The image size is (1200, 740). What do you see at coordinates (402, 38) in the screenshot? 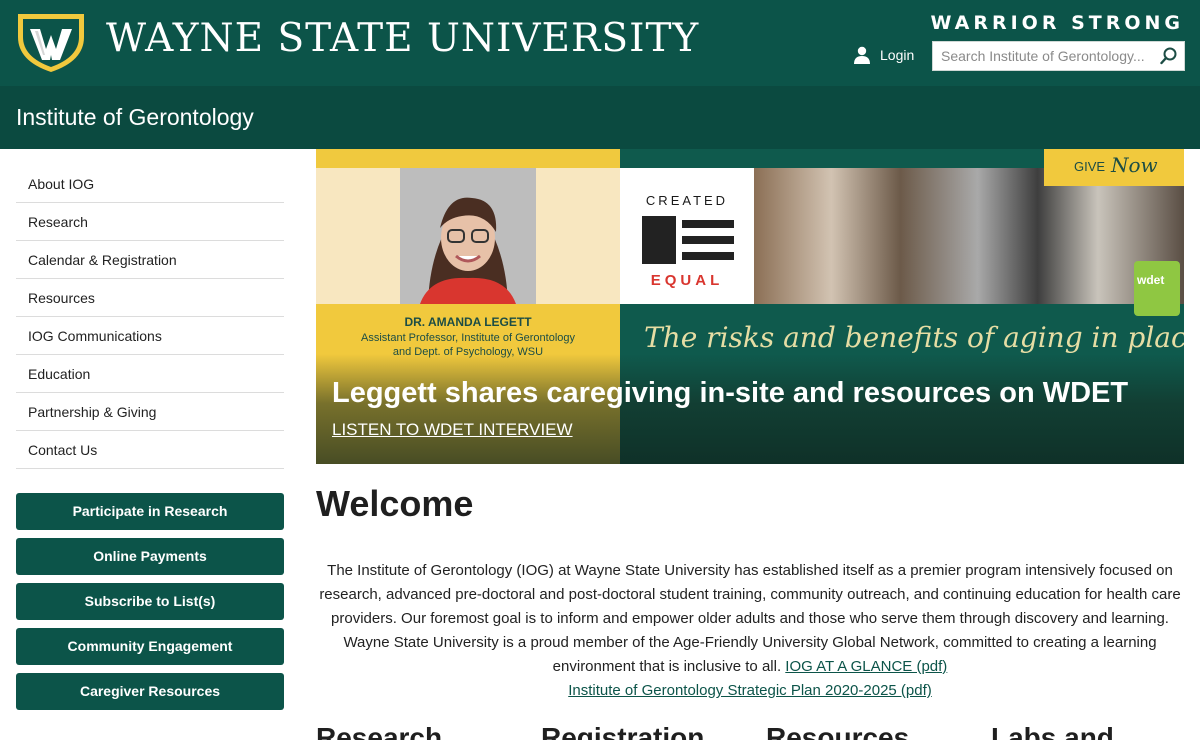
I see `university-name: WAYNE STATE UNIVERSITY` at bounding box center [402, 38].